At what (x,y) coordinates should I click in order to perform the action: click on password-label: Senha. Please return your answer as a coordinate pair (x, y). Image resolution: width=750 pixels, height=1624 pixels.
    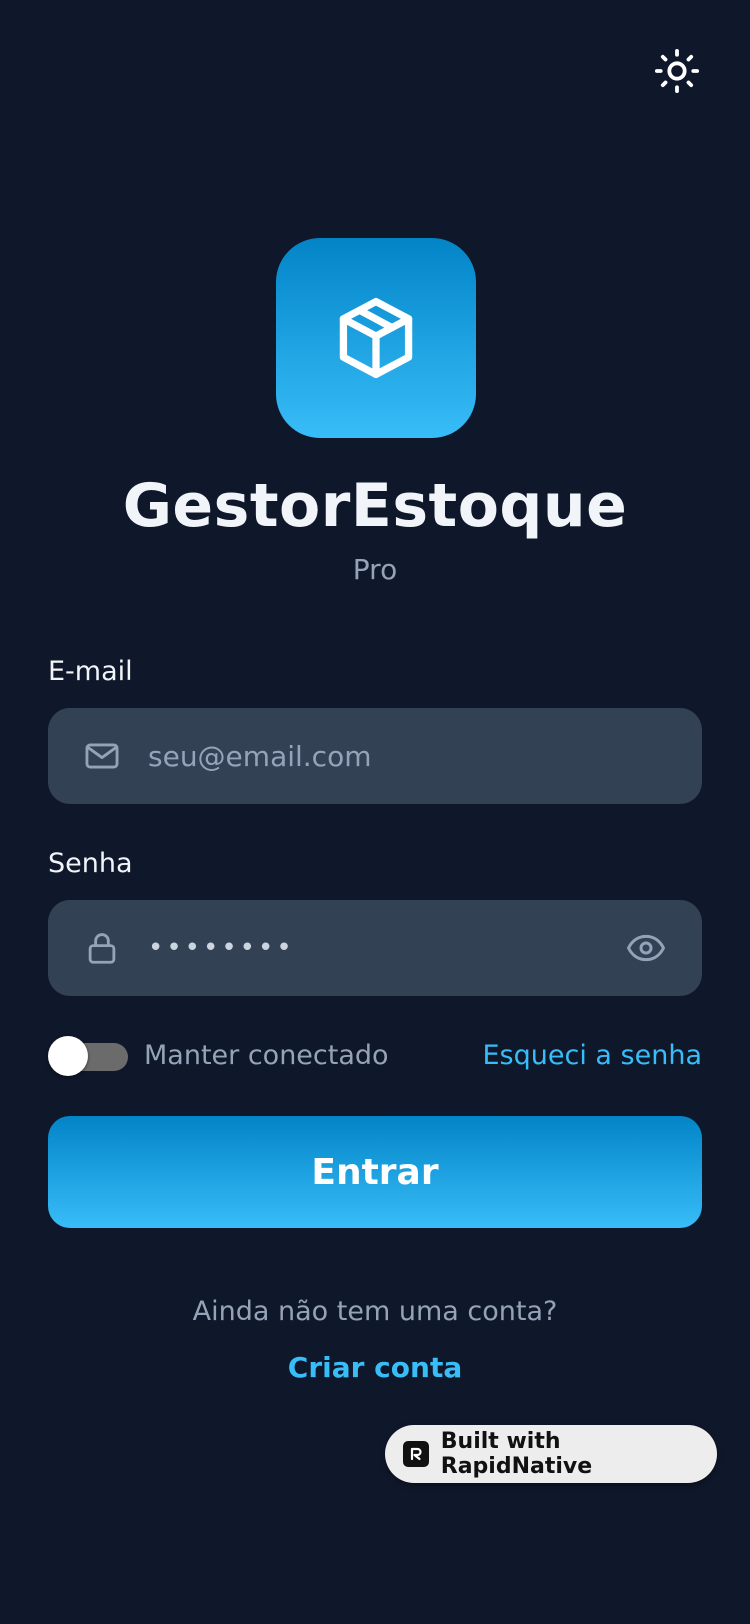
    Looking at the image, I should click on (90, 863).